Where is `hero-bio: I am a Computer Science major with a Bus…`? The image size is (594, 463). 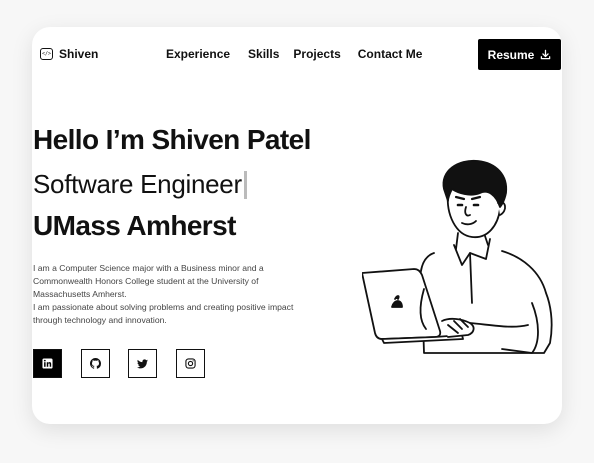
hero-bio: I am a Computer Science major with a Bus… is located at coordinates (175, 294).